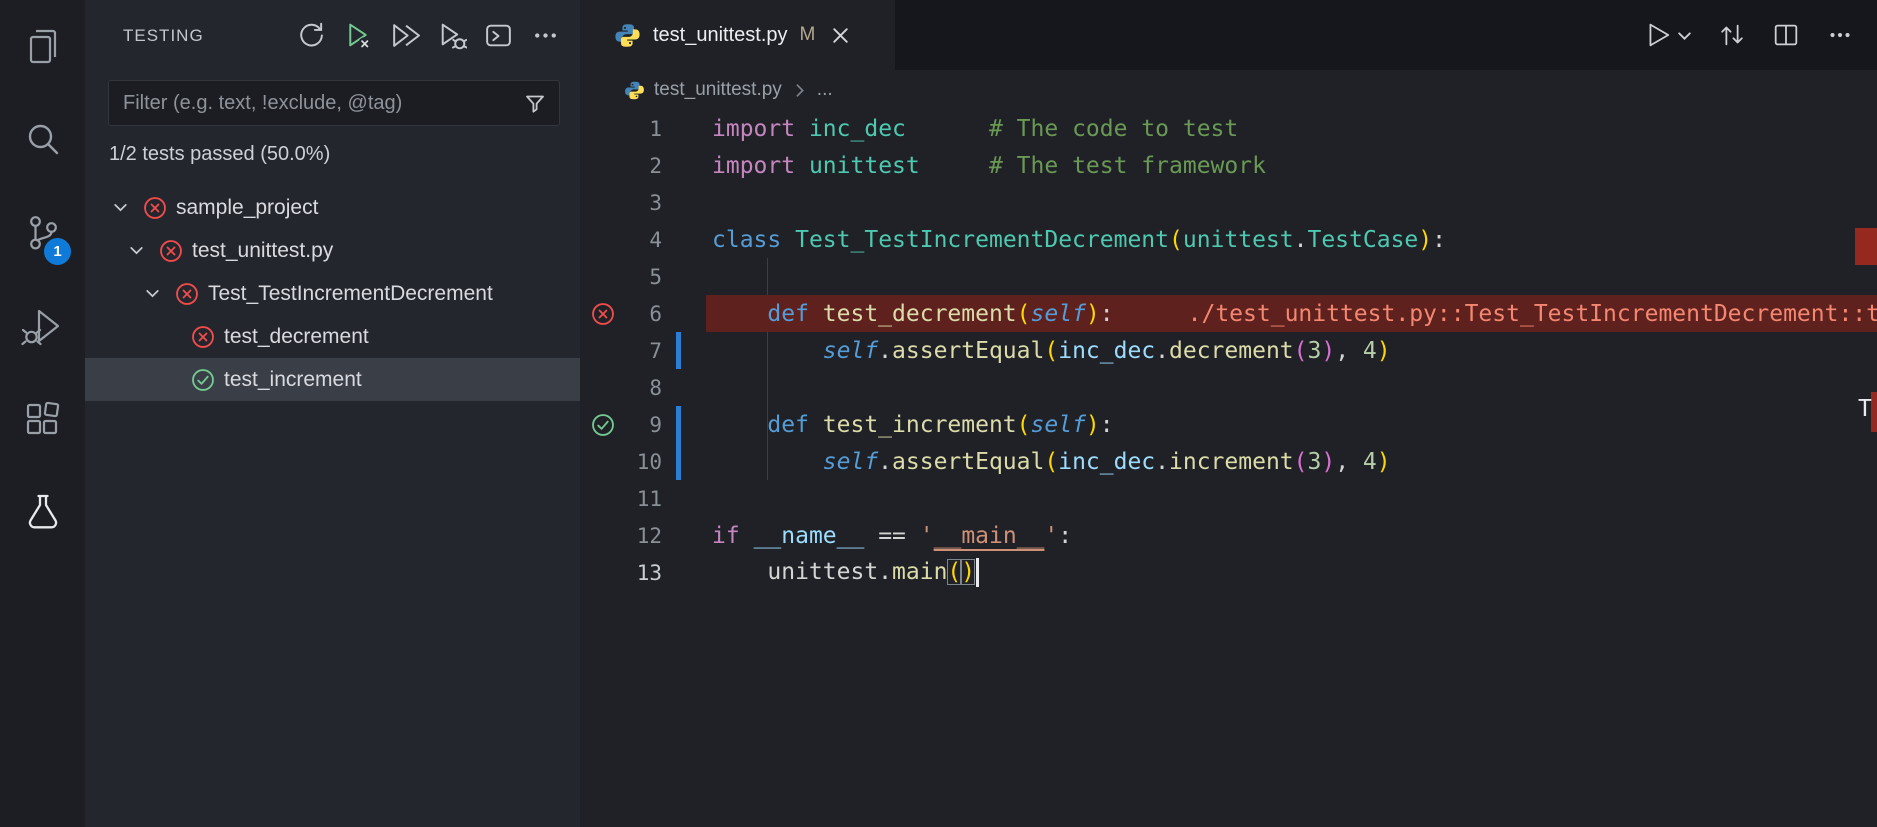 The image size is (1877, 827). I want to click on code-line: 5, so click(1228, 276).